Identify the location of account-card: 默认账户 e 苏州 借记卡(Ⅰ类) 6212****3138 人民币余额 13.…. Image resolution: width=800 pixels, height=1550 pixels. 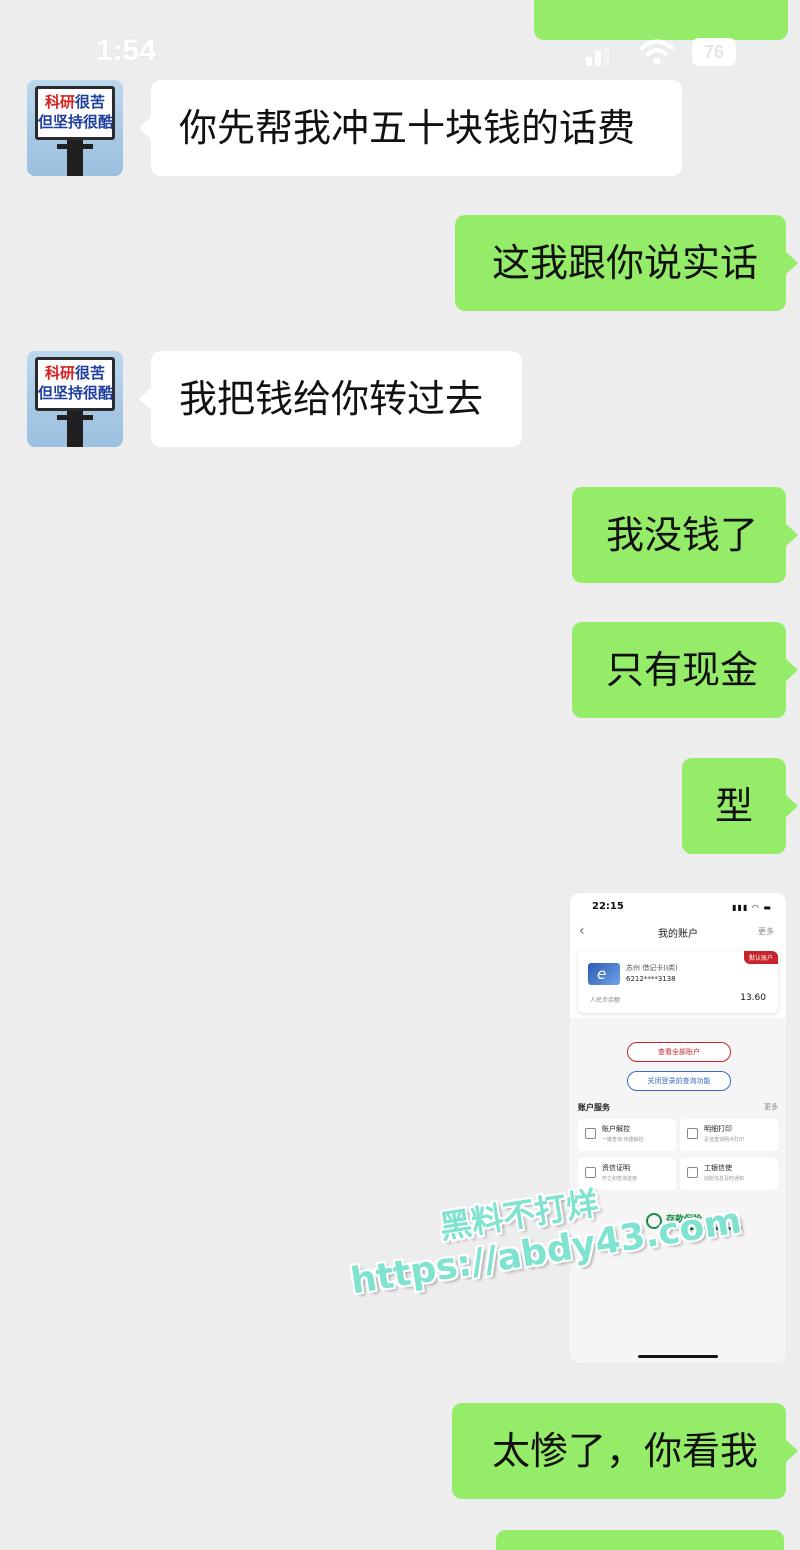
(678, 982).